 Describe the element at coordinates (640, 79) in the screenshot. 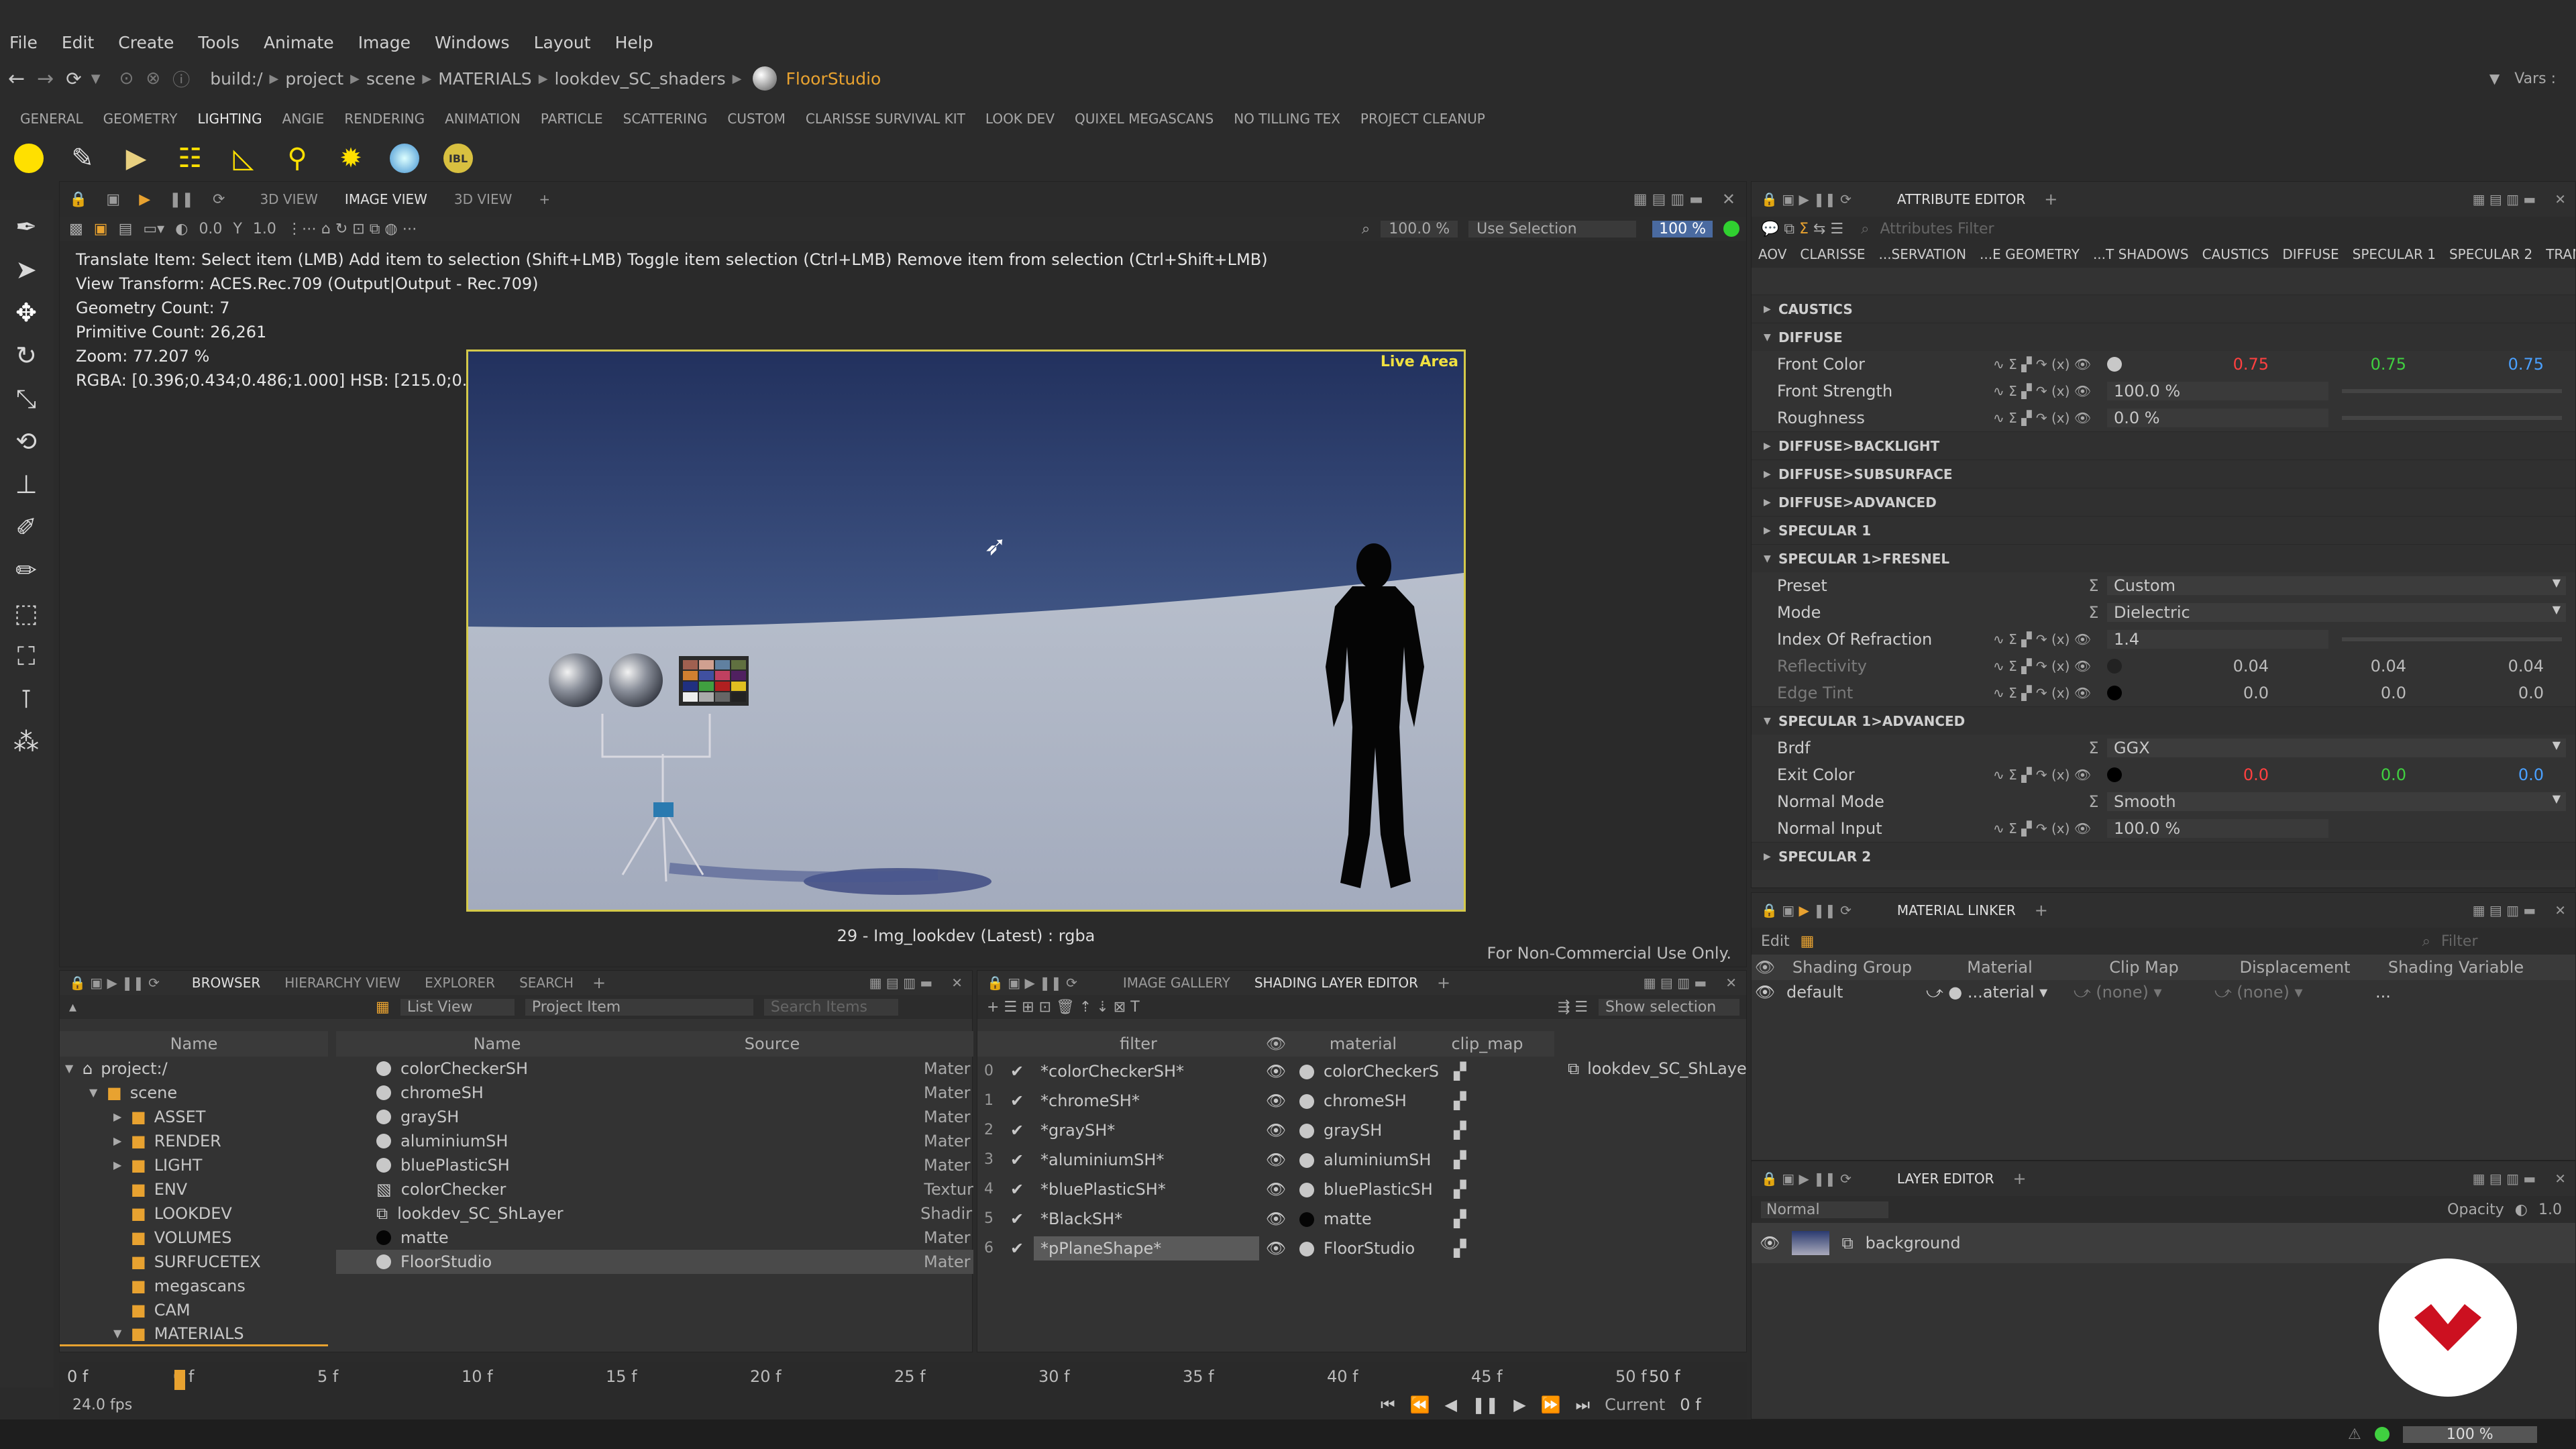

I see `breadcrumb-item: lookdev_SC_shaders` at that location.